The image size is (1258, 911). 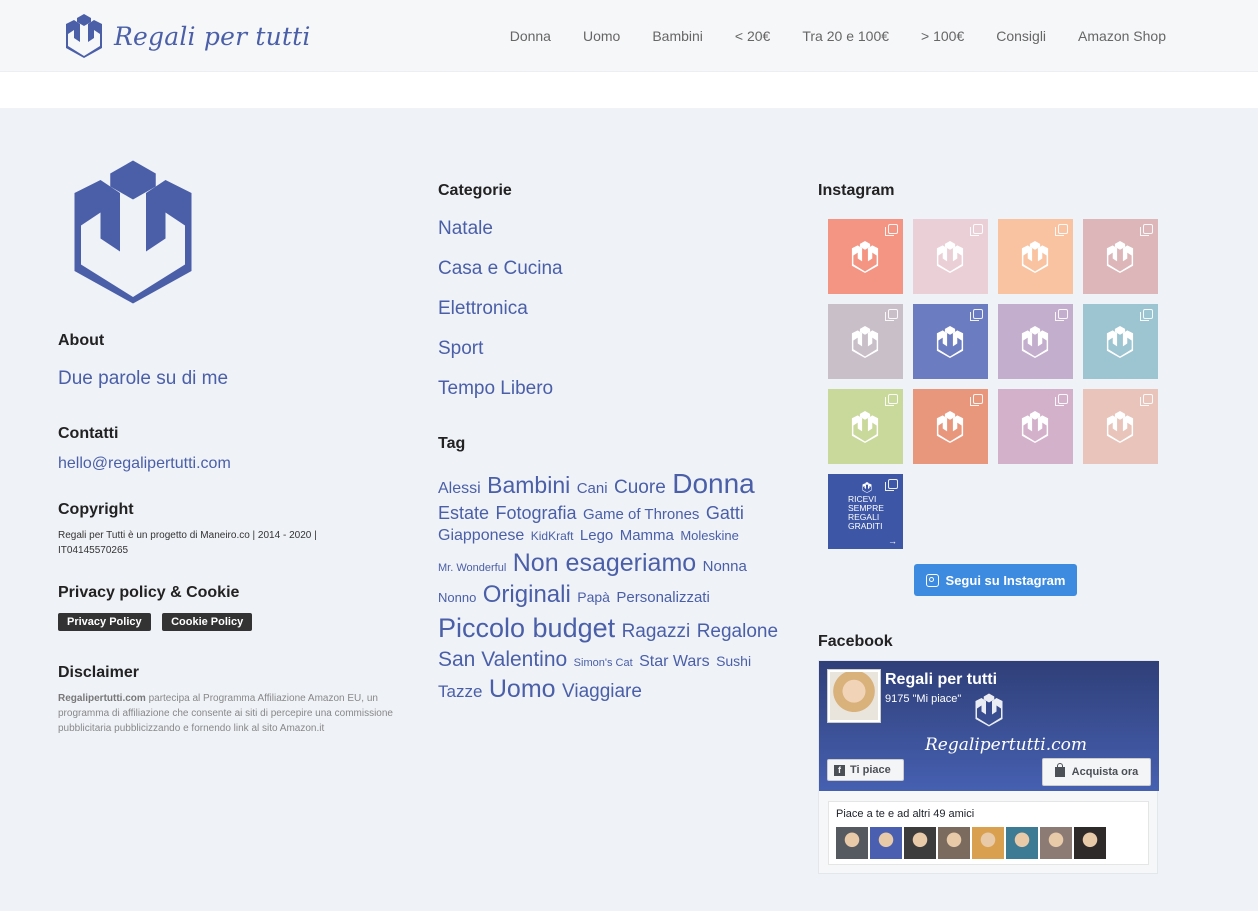 I want to click on about-heading: About, so click(x=81, y=340).